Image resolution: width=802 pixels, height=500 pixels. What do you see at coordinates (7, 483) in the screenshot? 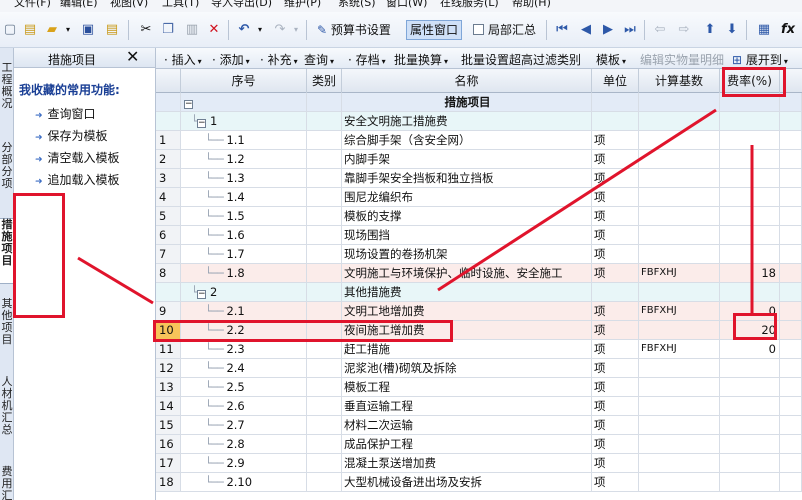
I see `tab-cost-summary: 费用汇总` at bounding box center [7, 483].